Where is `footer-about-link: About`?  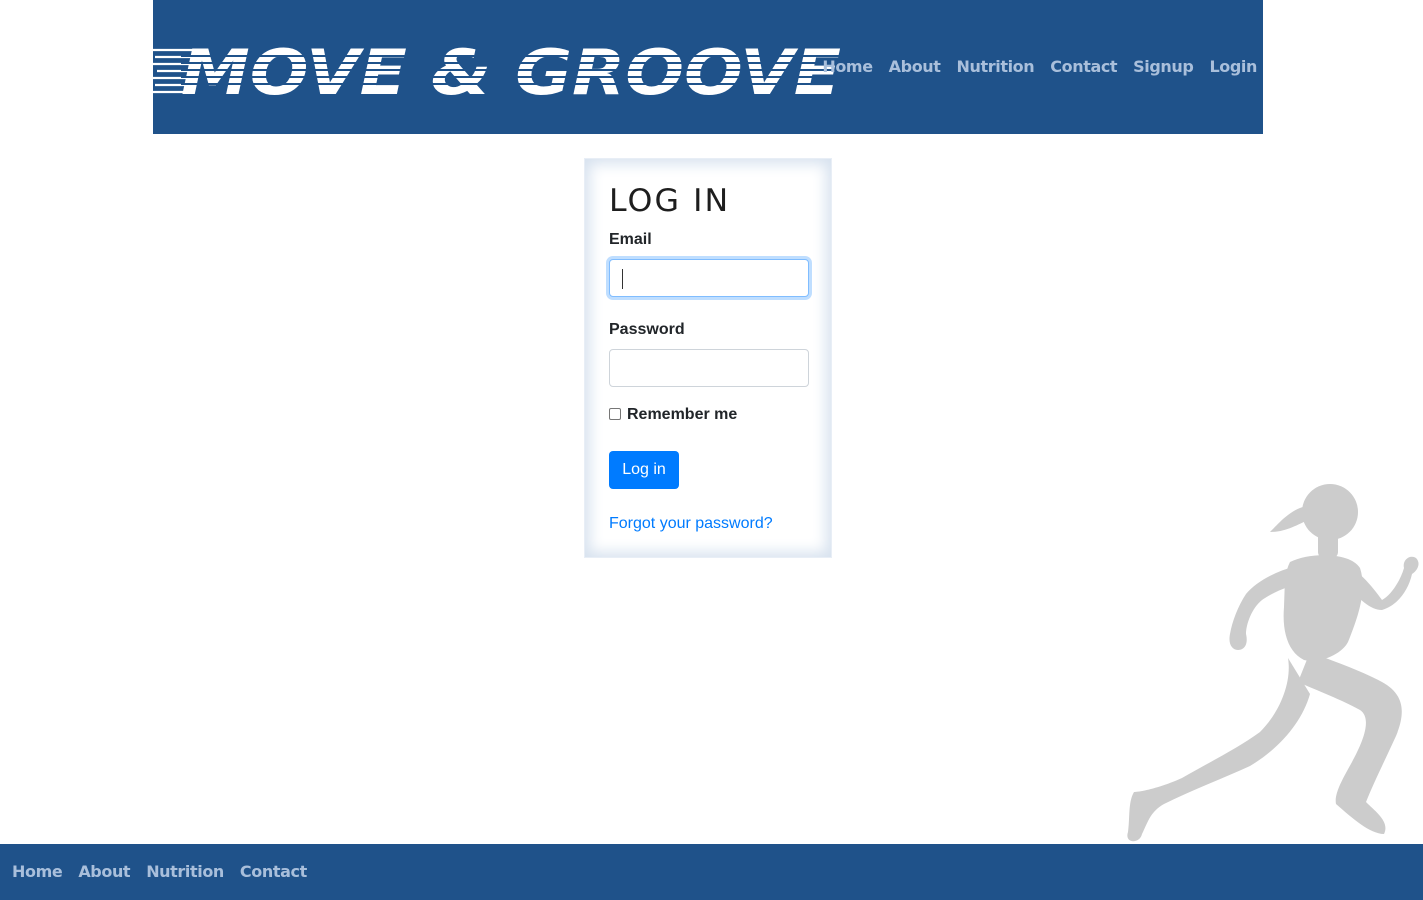
footer-about-link: About is located at coordinates (104, 872).